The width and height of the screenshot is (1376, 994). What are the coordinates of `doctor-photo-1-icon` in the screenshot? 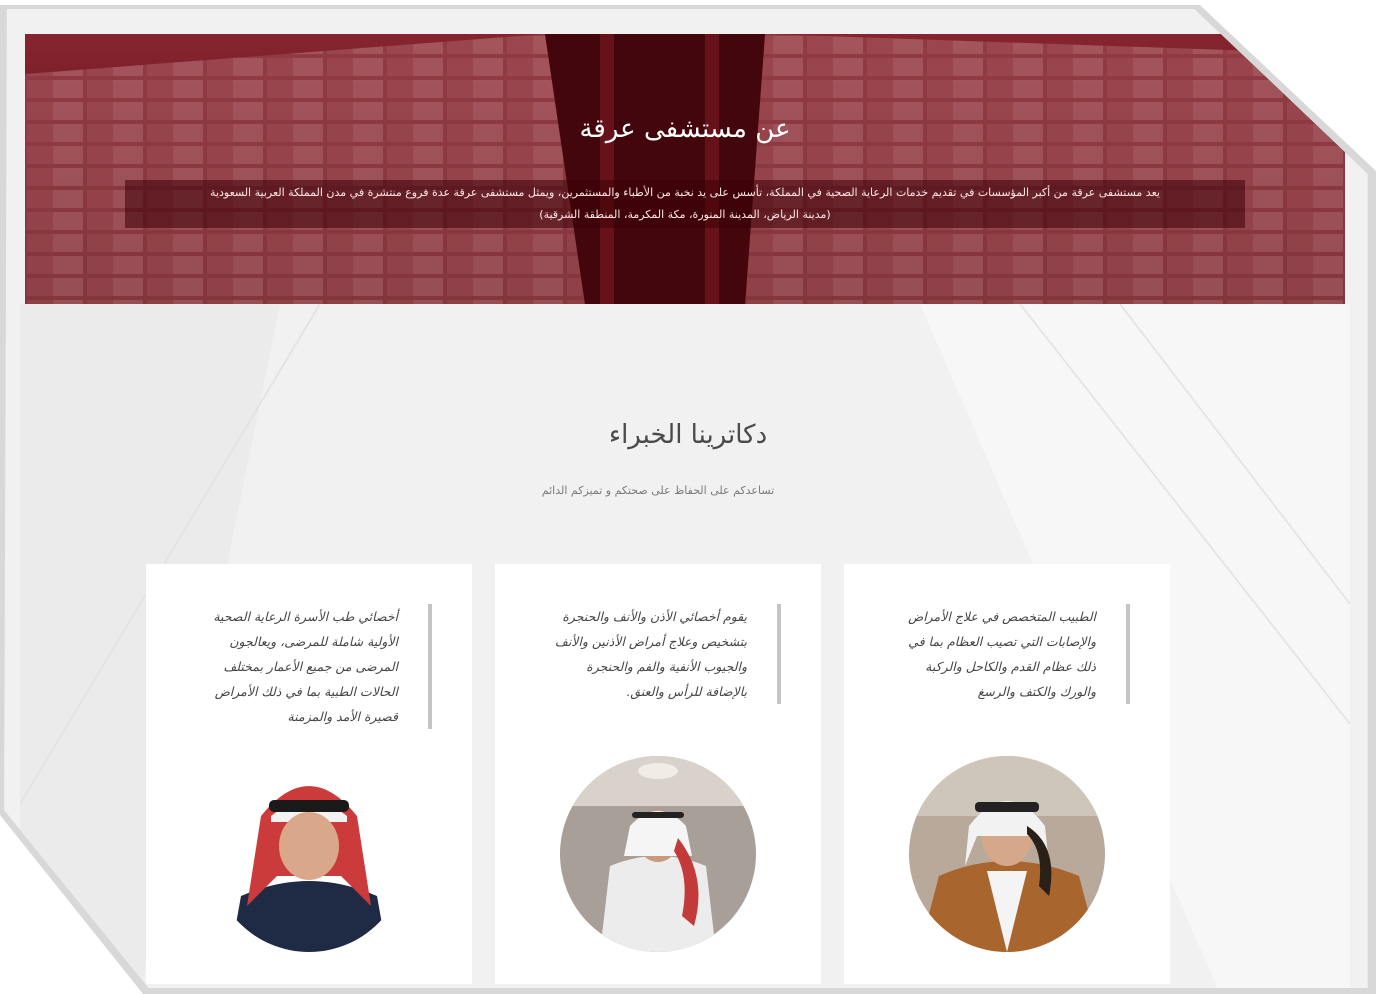 It's located at (1007, 854).